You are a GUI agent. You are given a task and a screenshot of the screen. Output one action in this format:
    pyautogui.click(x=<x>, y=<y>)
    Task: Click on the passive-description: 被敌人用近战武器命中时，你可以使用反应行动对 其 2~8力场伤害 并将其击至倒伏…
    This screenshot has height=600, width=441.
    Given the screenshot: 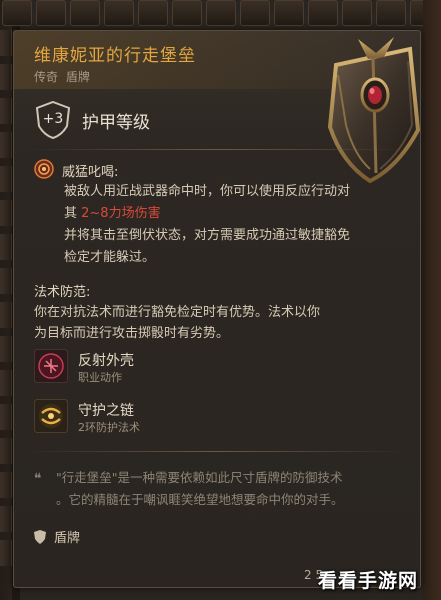 What is the action you would take?
    pyautogui.click(x=234, y=225)
    